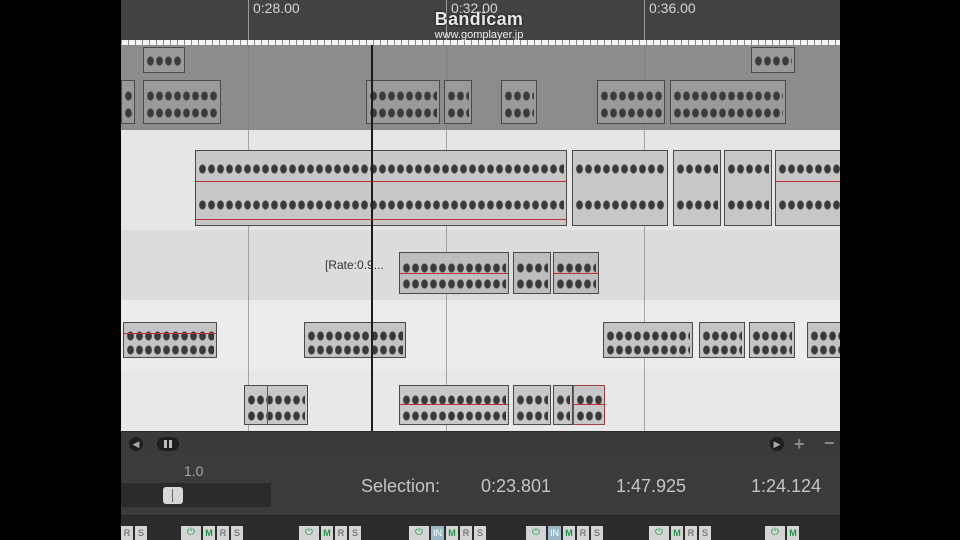 This screenshot has height=540, width=960. I want to click on mixer-channel: ⏻ M R S, so click(212, 533).